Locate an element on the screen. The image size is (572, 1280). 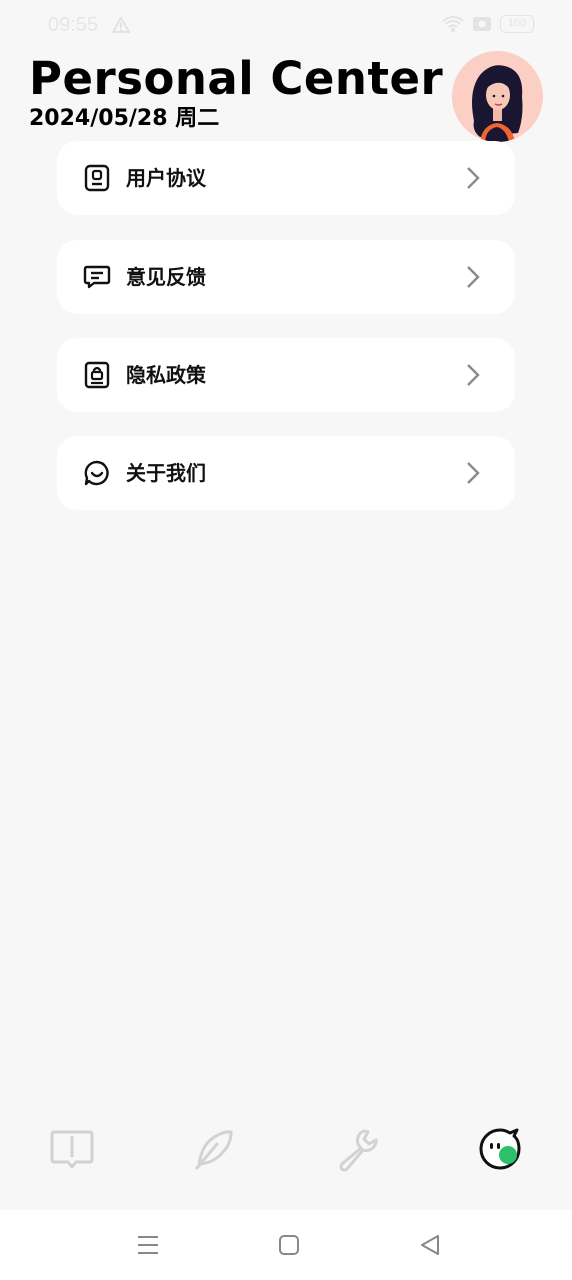
menu-item-label: 关于我们 is located at coordinates (166, 473).